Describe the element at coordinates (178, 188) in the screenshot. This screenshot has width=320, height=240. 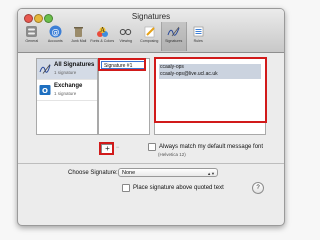
I see `place-above-label: Place signature above quoted text` at that location.